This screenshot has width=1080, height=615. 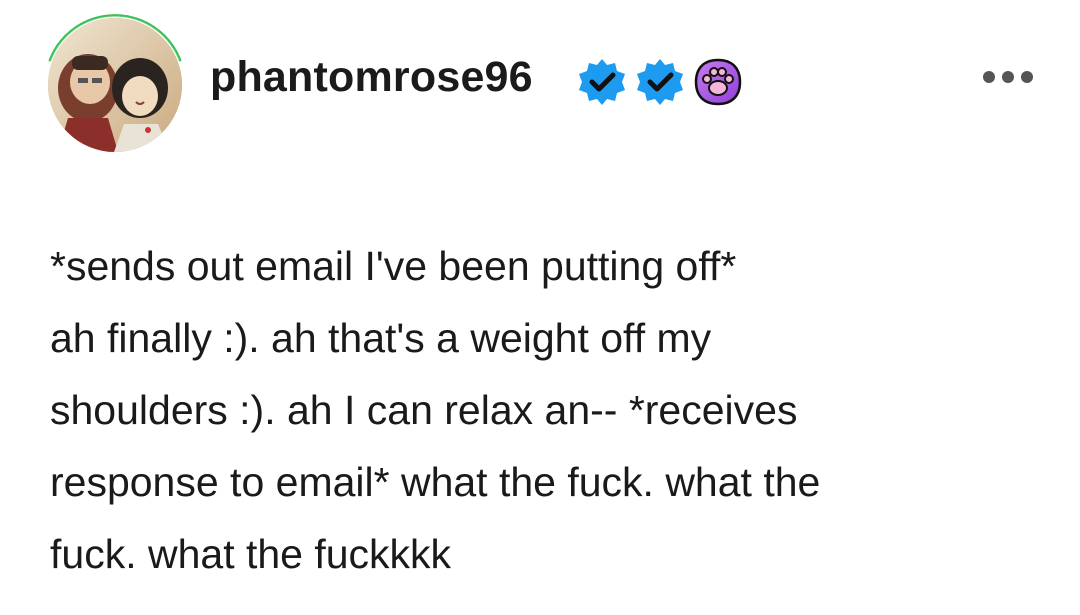 I want to click on avatar, so click(x=115, y=85).